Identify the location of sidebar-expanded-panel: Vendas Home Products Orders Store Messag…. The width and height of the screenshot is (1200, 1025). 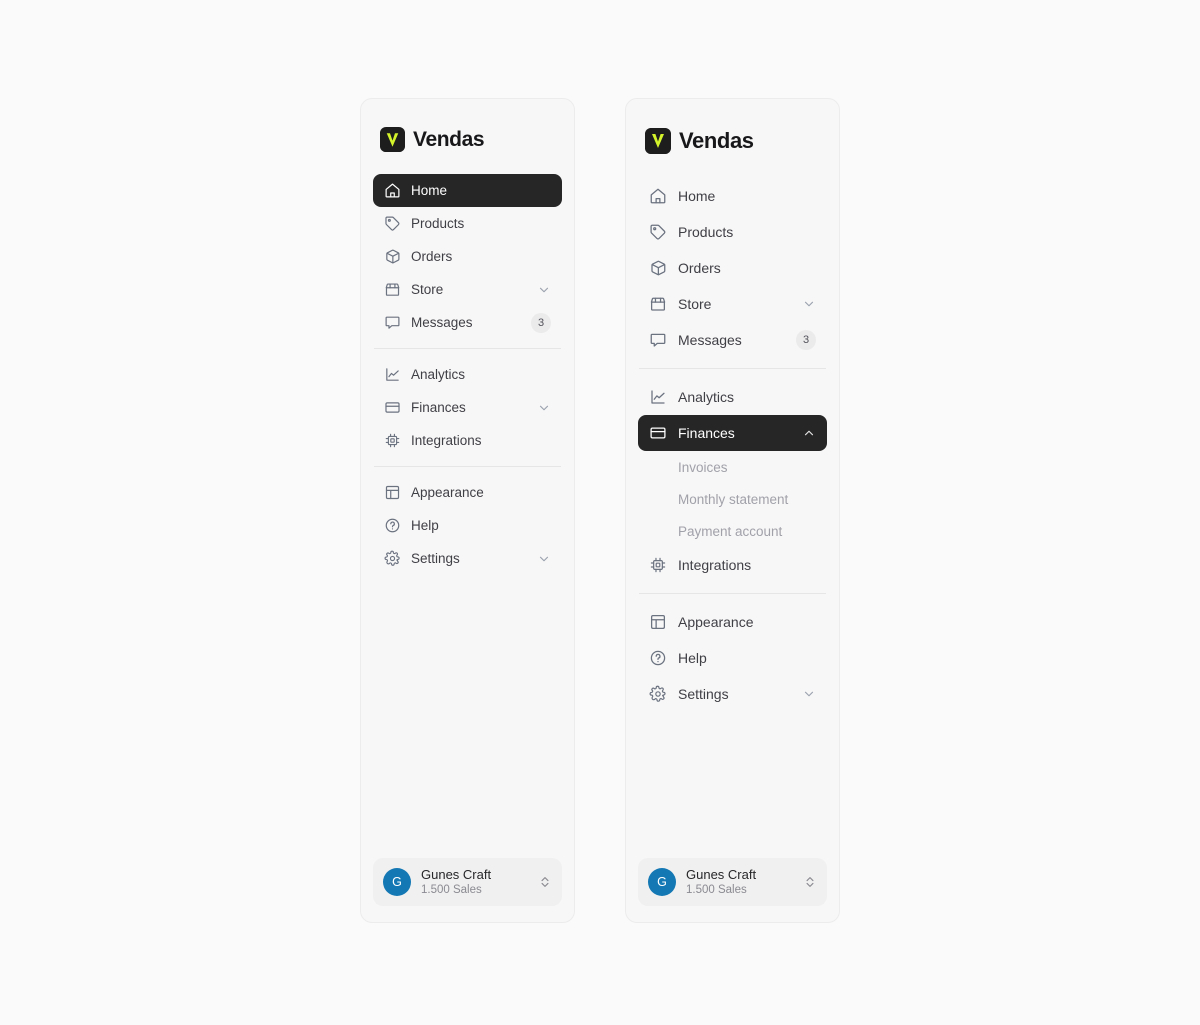
(732, 510).